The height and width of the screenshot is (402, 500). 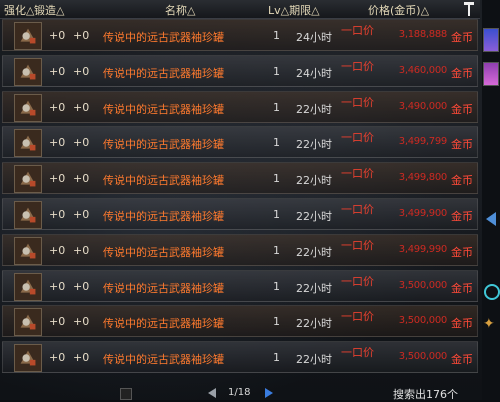 What do you see at coordinates (489, 324) in the screenshot?
I see `star-icon: ✦` at bounding box center [489, 324].